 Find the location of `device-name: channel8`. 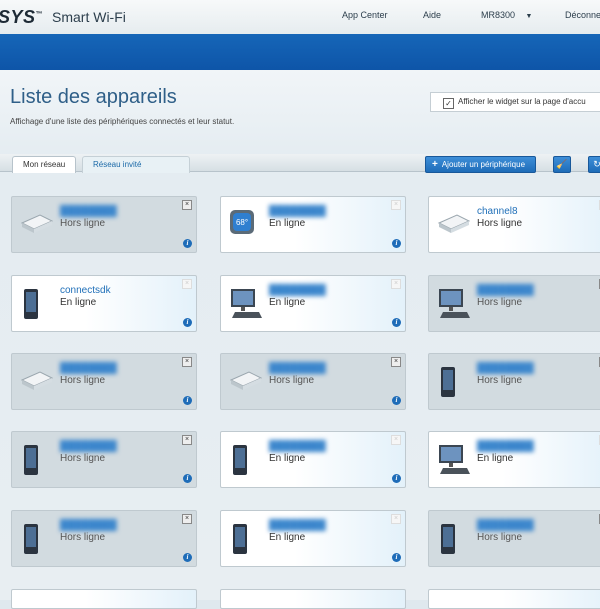

device-name: channel8 is located at coordinates (497, 211).